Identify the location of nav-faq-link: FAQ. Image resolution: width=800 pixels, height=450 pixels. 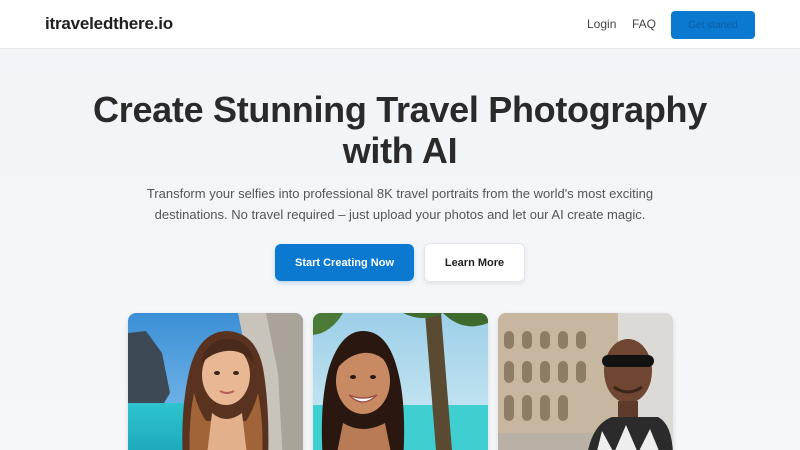
(644, 24).